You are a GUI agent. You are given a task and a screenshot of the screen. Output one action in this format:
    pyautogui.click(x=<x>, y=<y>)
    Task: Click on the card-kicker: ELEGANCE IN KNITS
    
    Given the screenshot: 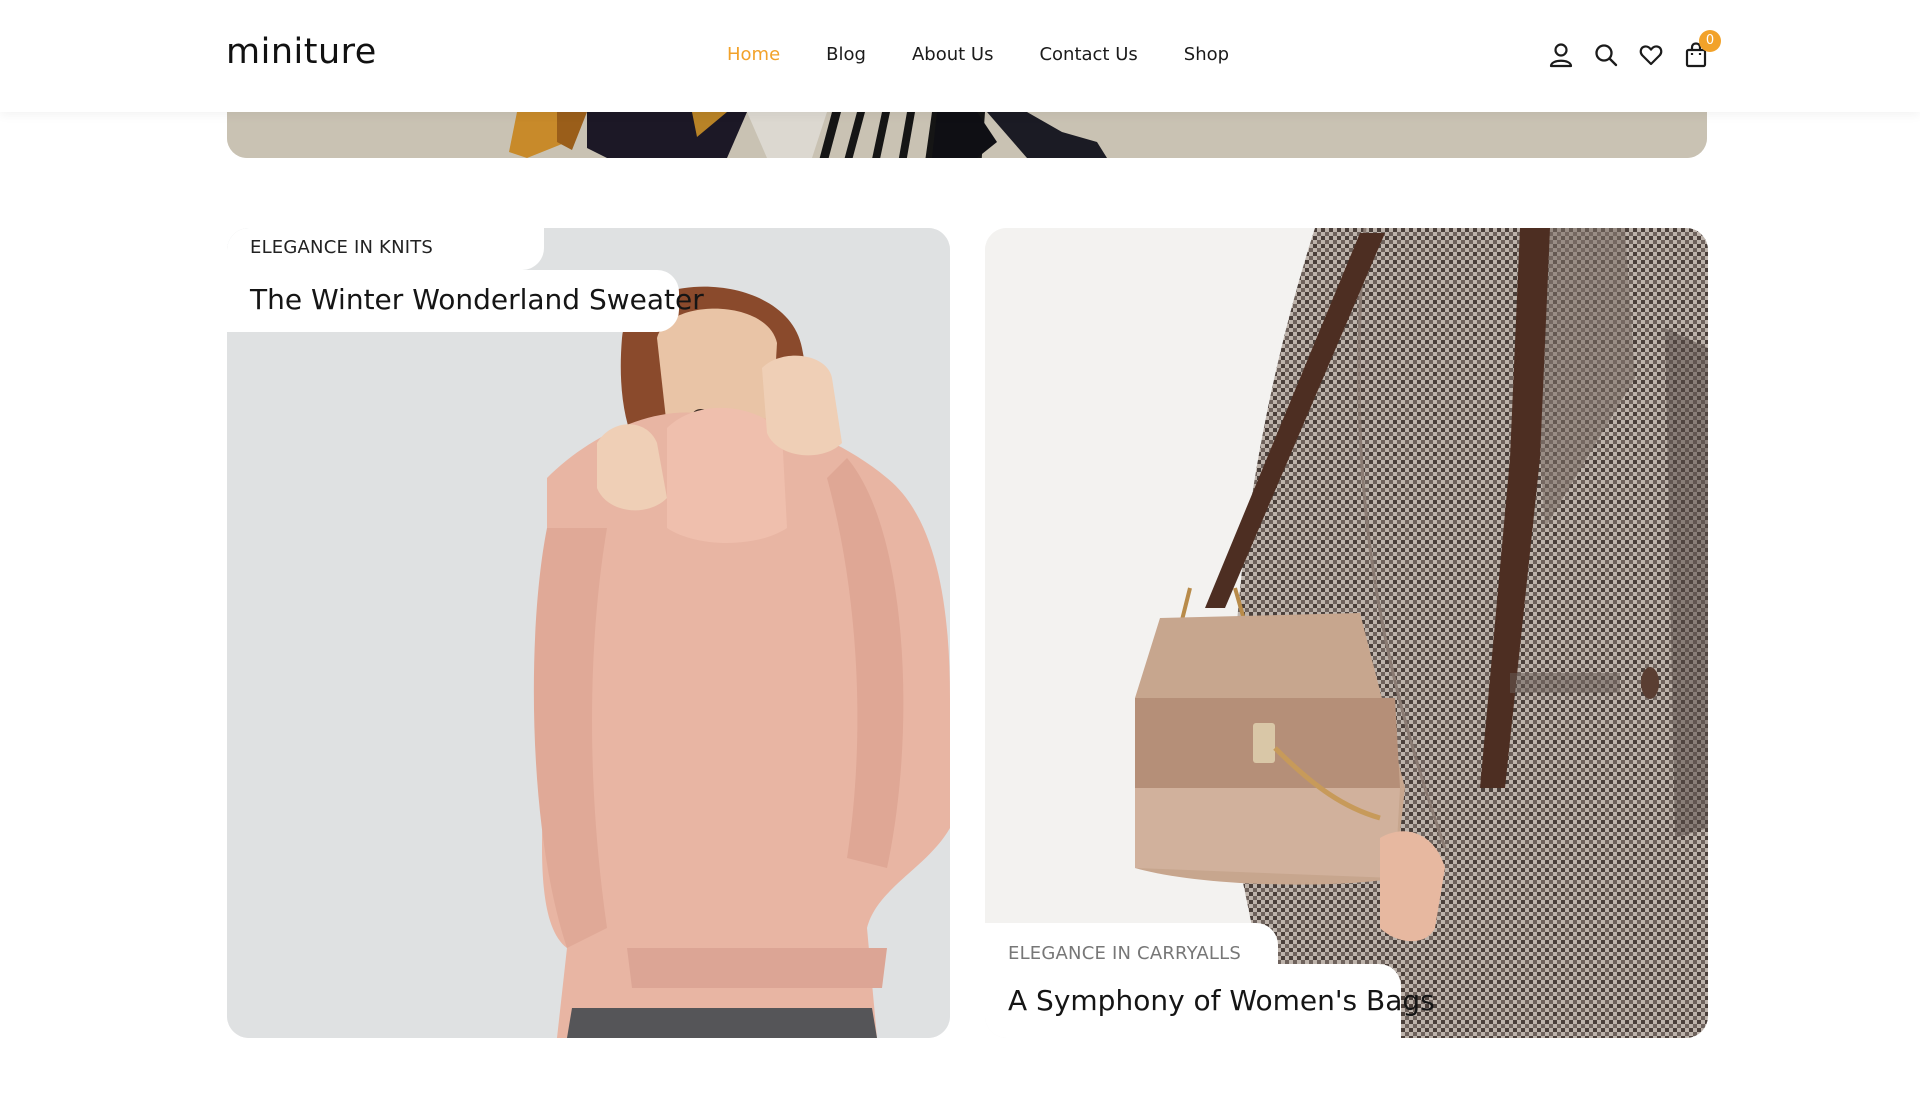 What is the action you would take?
    pyautogui.click(x=342, y=247)
    